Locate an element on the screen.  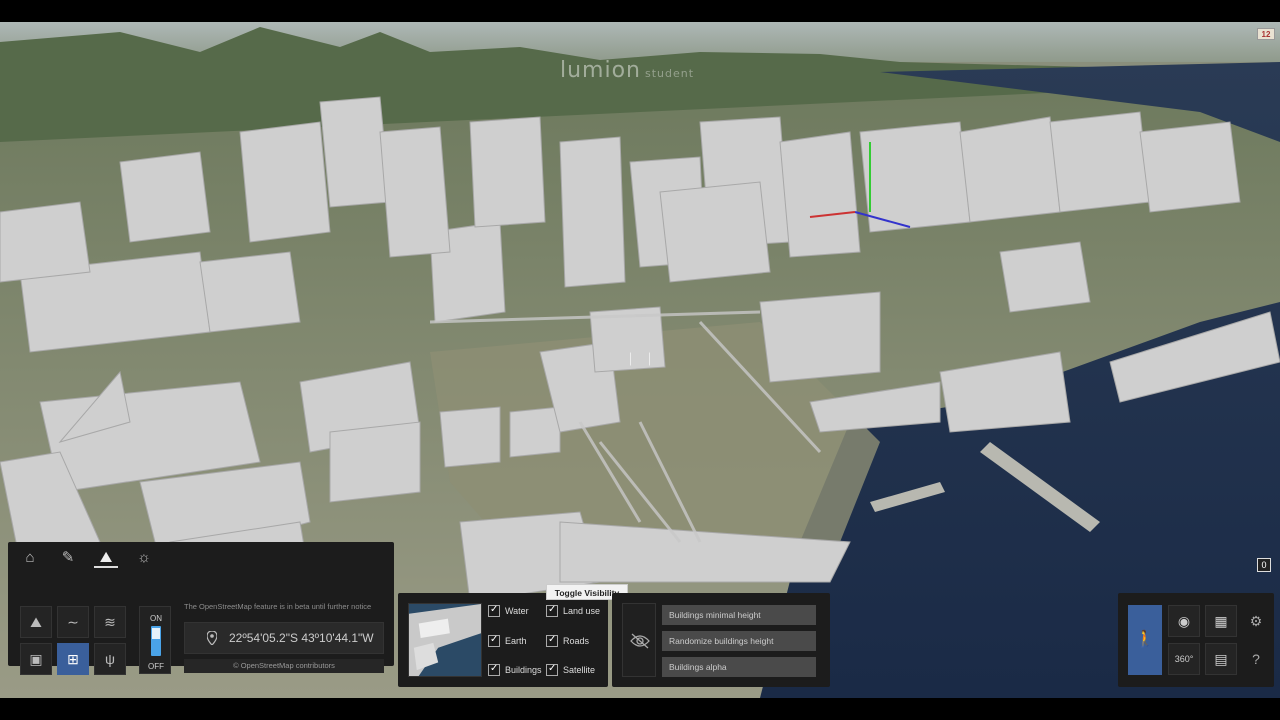
fps-badge: 12 is located at coordinates (1266, 34).